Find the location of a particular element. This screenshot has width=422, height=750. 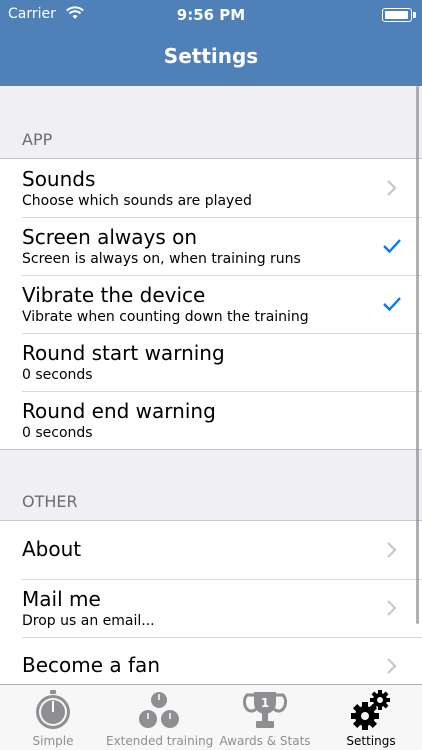

settings-row-become-a-fan: Become a fan is located at coordinates (211, 660).